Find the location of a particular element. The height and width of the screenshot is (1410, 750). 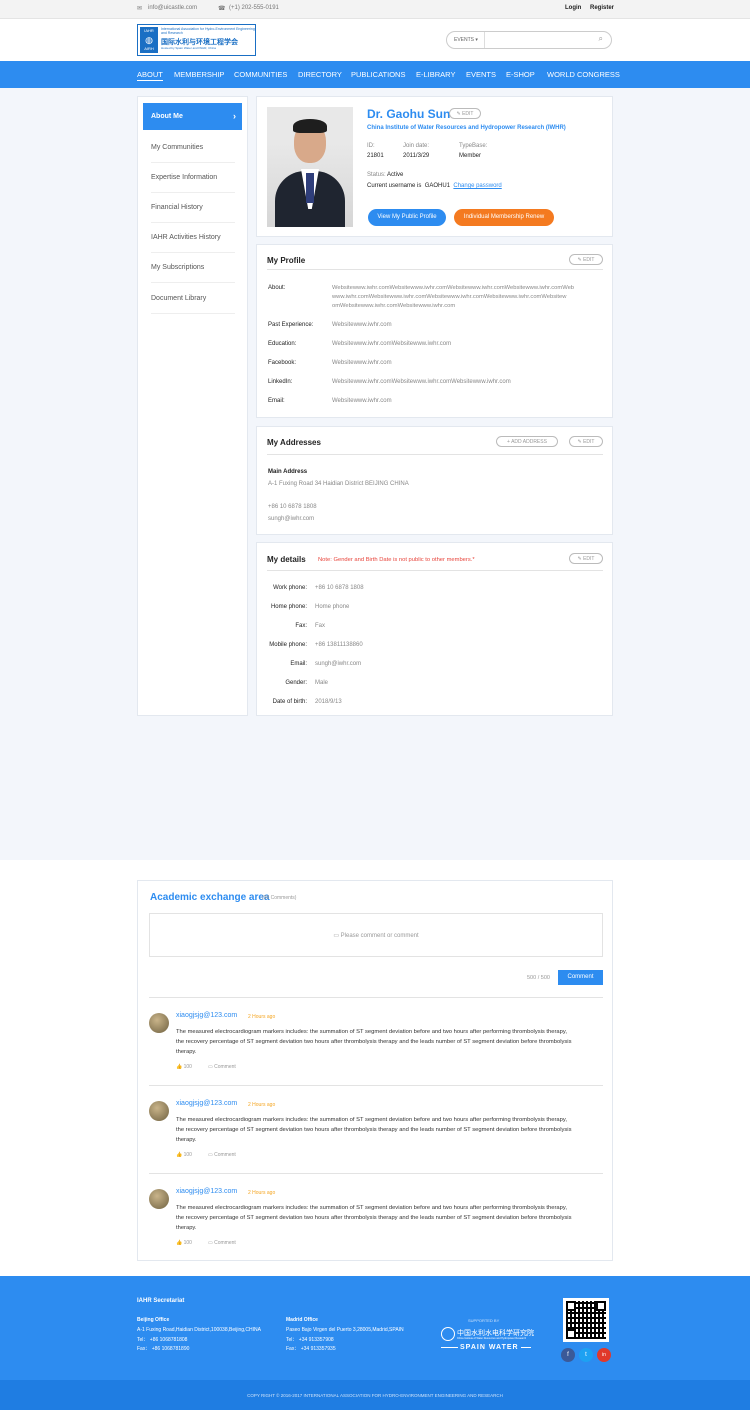

linkedin-label: LinkedIn: is located at coordinates (280, 382).